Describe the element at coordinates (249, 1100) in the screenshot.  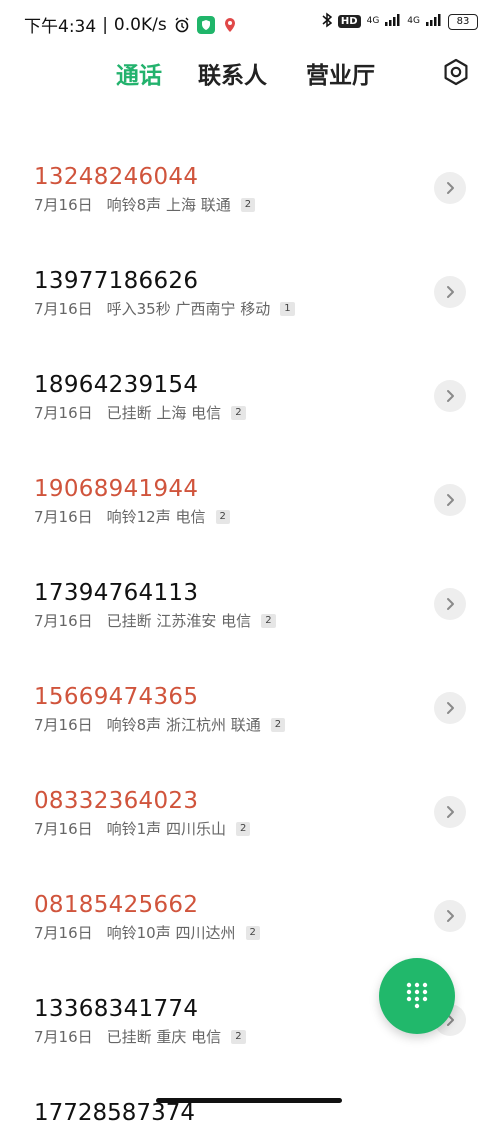
I see `home-indicator` at that location.